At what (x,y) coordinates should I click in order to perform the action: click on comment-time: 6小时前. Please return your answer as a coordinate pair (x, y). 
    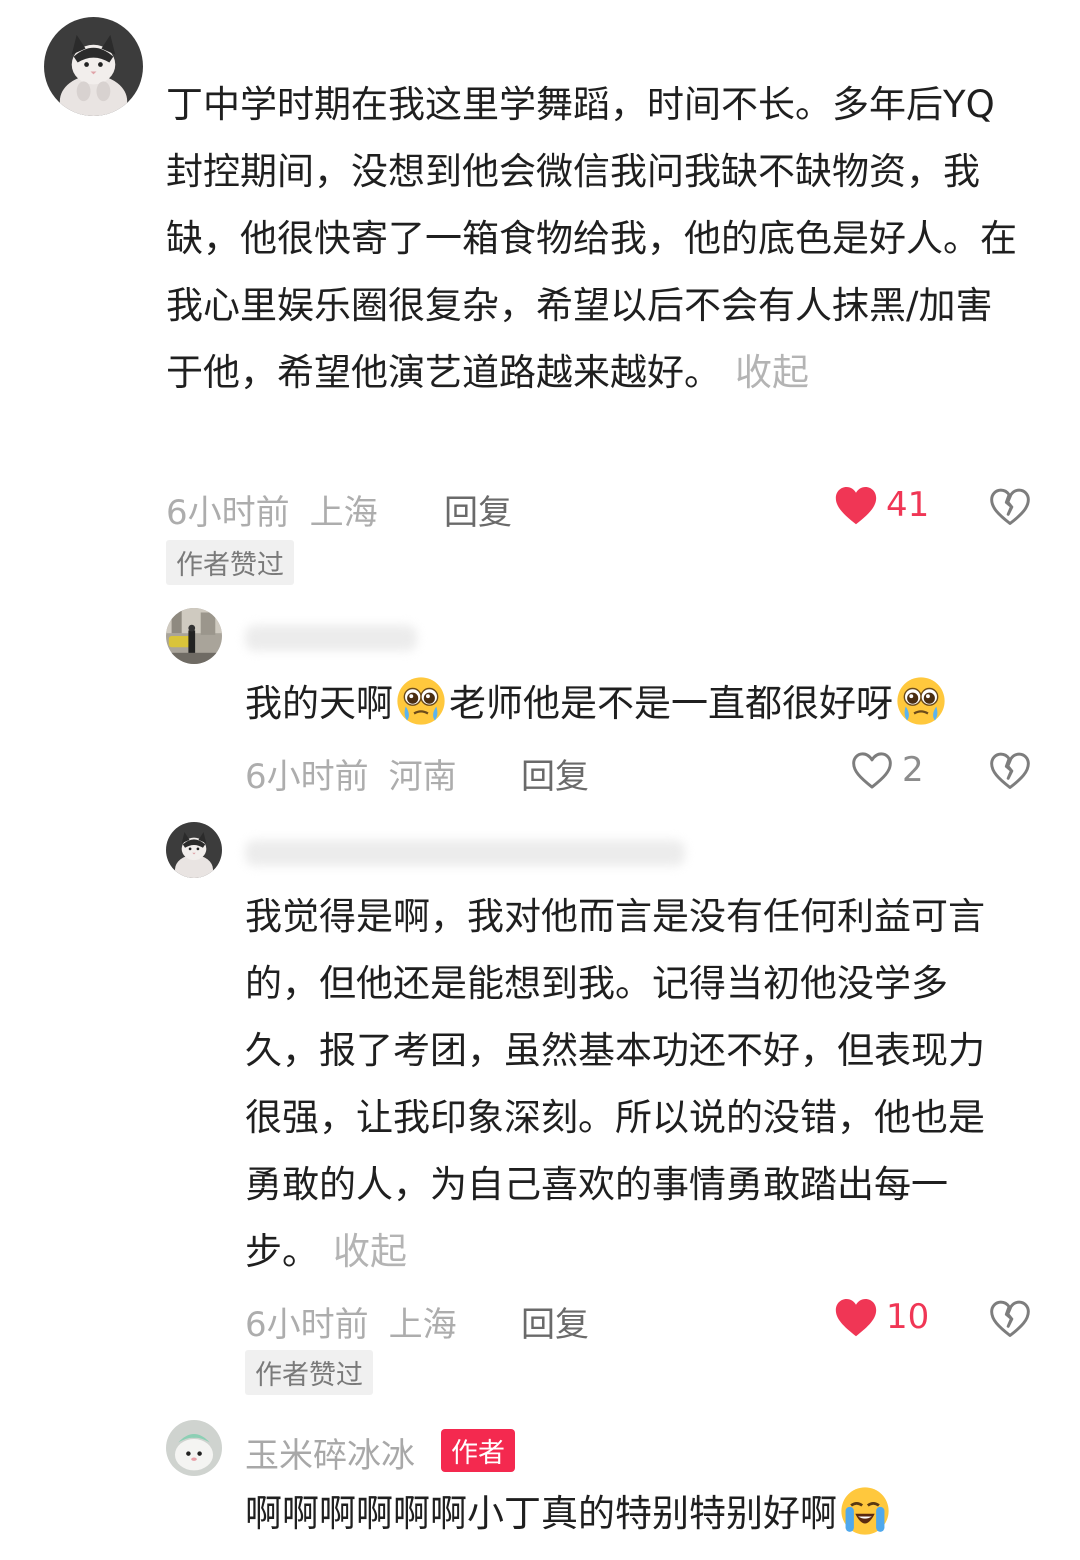
    Looking at the image, I should click on (228, 513).